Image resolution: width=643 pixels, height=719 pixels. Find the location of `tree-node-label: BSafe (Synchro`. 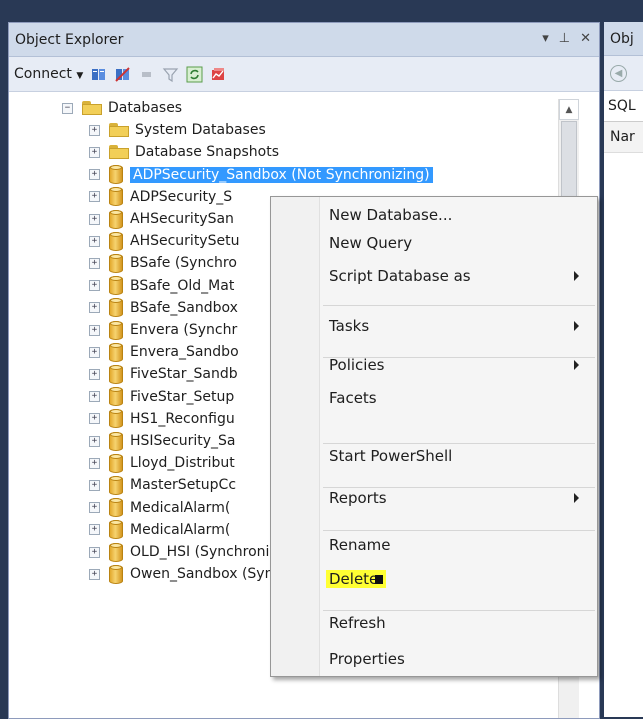

tree-node-label: BSafe (Synchro is located at coordinates (183, 263).